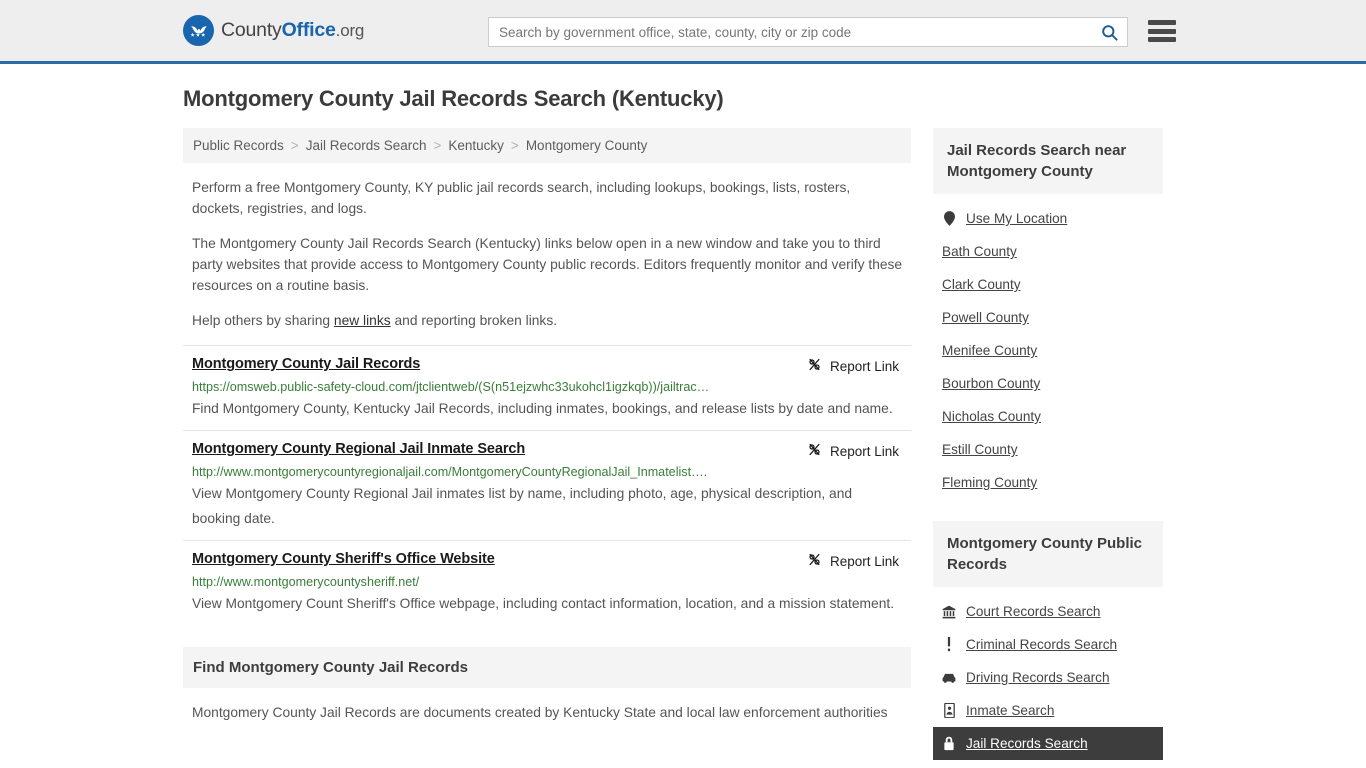 The height and width of the screenshot is (768, 1366). Describe the element at coordinates (198, 30) in the screenshot. I see `eagle-shield-icon` at that location.